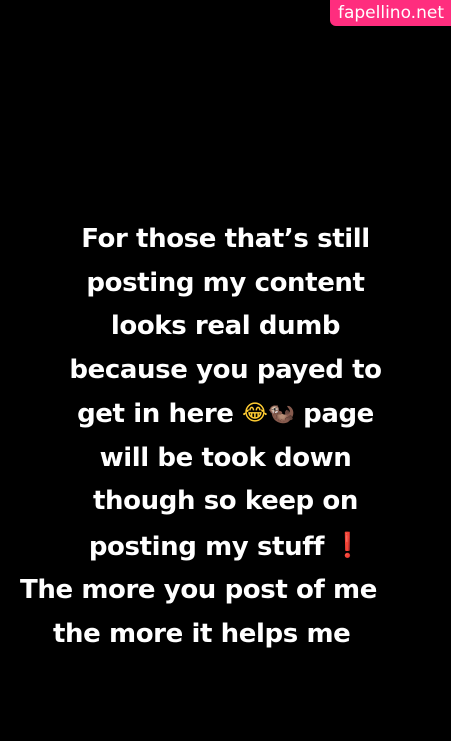 This screenshot has height=741, width=451. I want to click on story-line: posting my stuff ❗, so click(225, 547).